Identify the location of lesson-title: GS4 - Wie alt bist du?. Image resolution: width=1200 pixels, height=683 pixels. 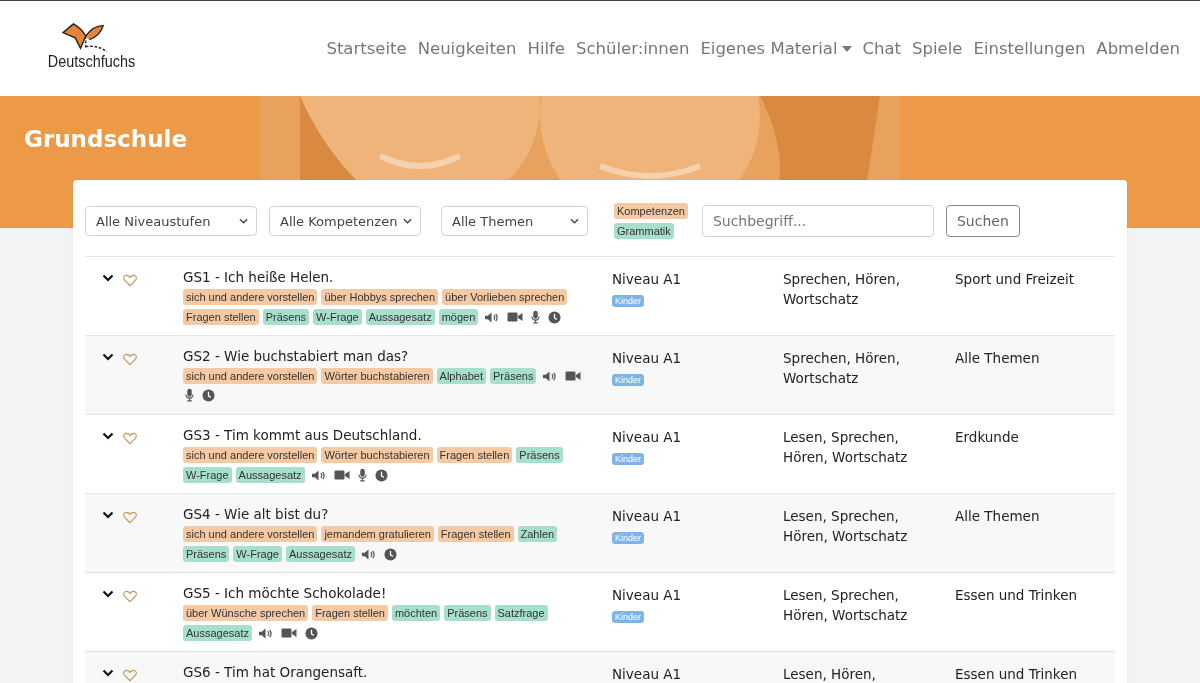
(397, 514).